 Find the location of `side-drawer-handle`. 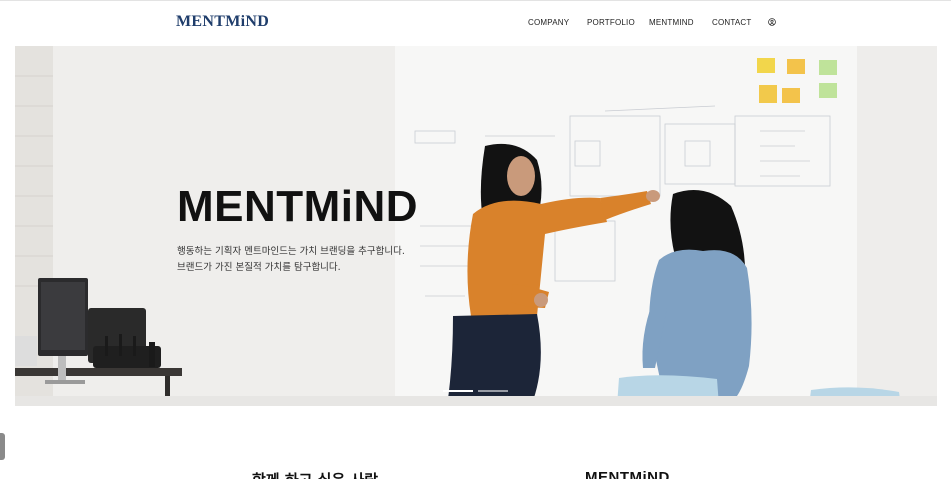

side-drawer-handle is located at coordinates (2, 446).